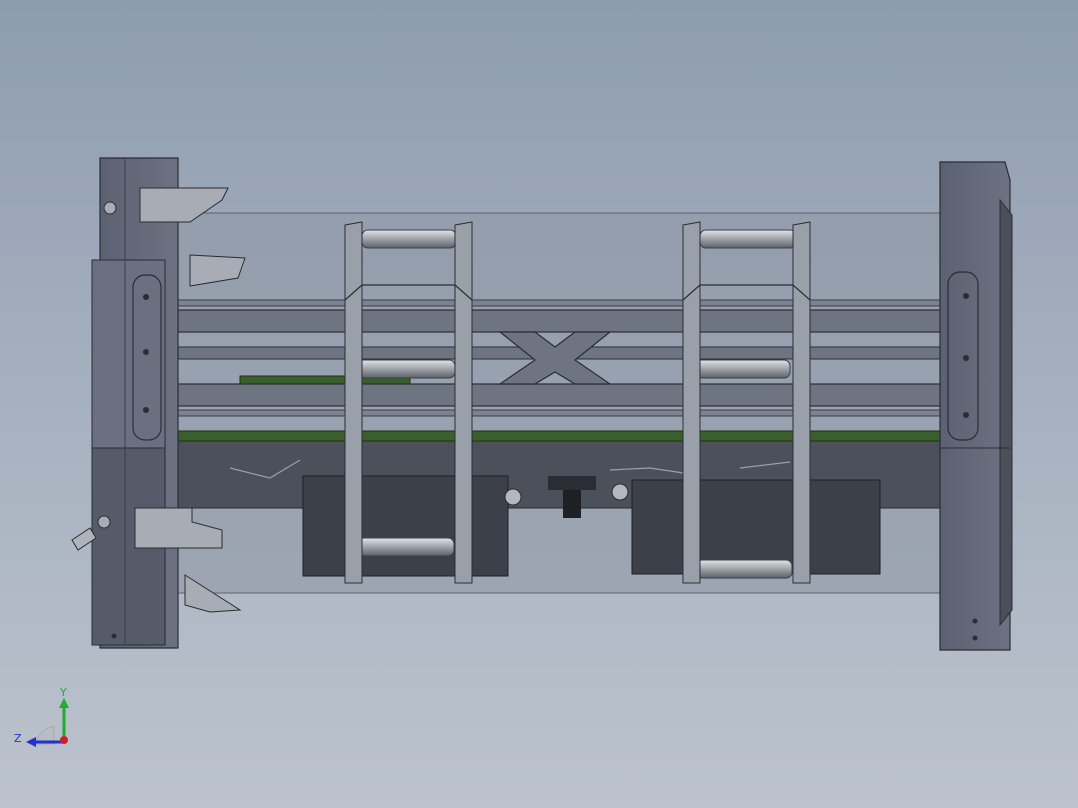 This screenshot has height=808, width=1078. Describe the element at coordinates (64, 740) in the screenshot. I see `triad-x-axis-dot` at that location.